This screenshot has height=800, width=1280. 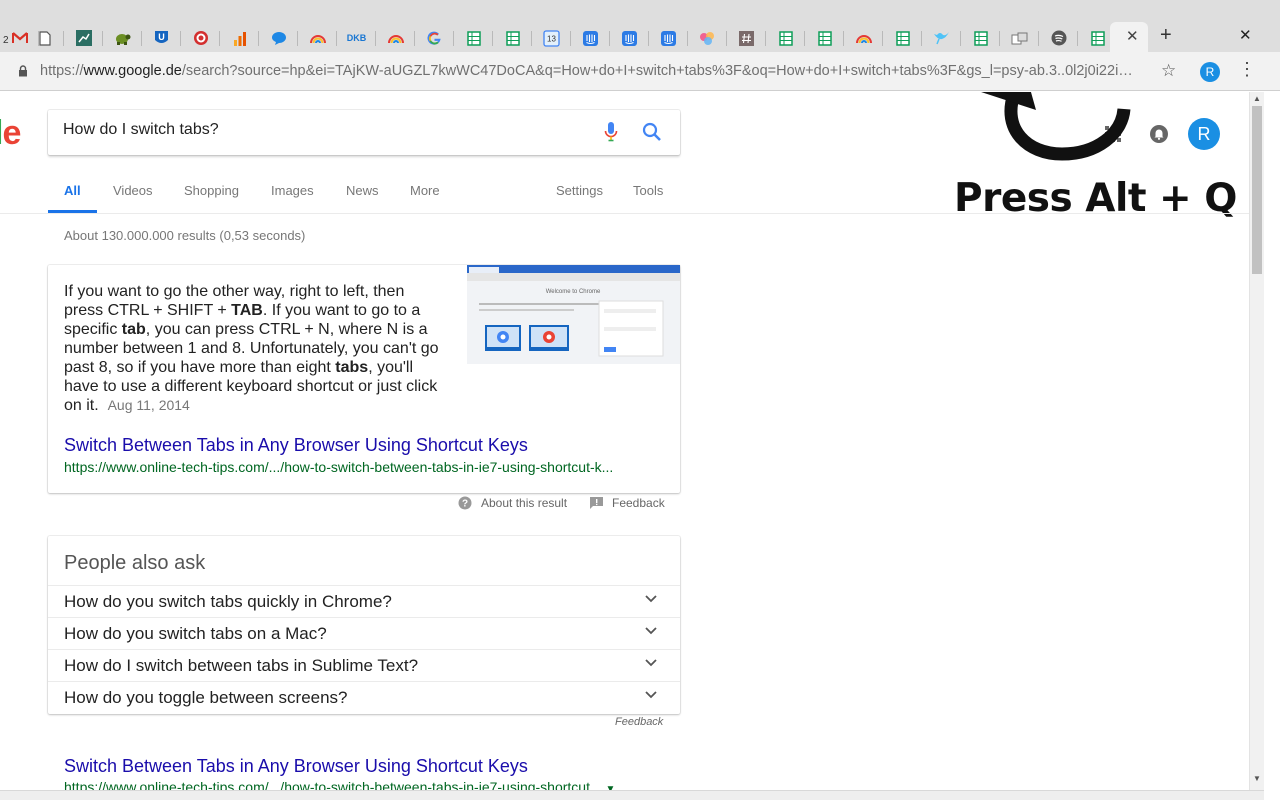 What do you see at coordinates (356, 38) in the screenshot?
I see `tab-dkb: DKB` at bounding box center [356, 38].